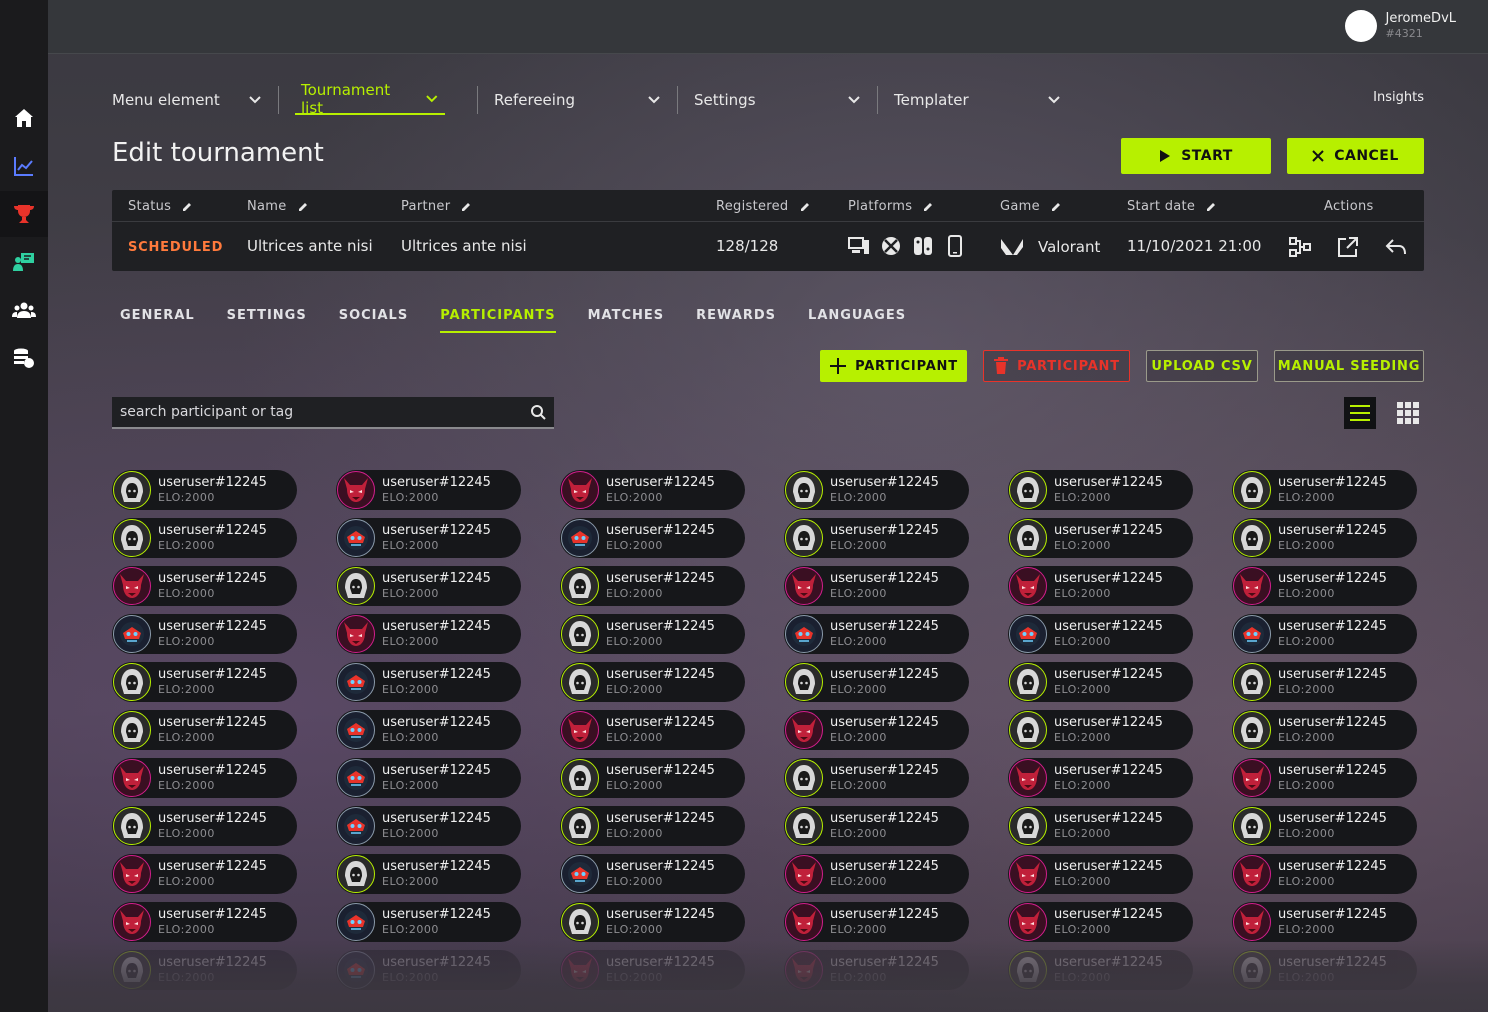 Image resolution: width=1488 pixels, height=1012 pixels. What do you see at coordinates (320, 412) in the screenshot?
I see `search-input` at bounding box center [320, 412].